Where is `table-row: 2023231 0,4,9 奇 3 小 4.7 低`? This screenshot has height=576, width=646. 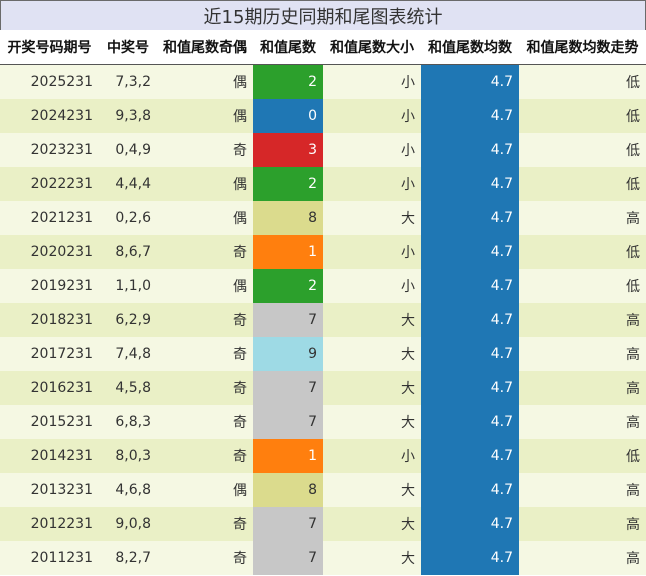 table-row: 2023231 0,4,9 奇 3 小 4.7 低 is located at coordinates (323, 150).